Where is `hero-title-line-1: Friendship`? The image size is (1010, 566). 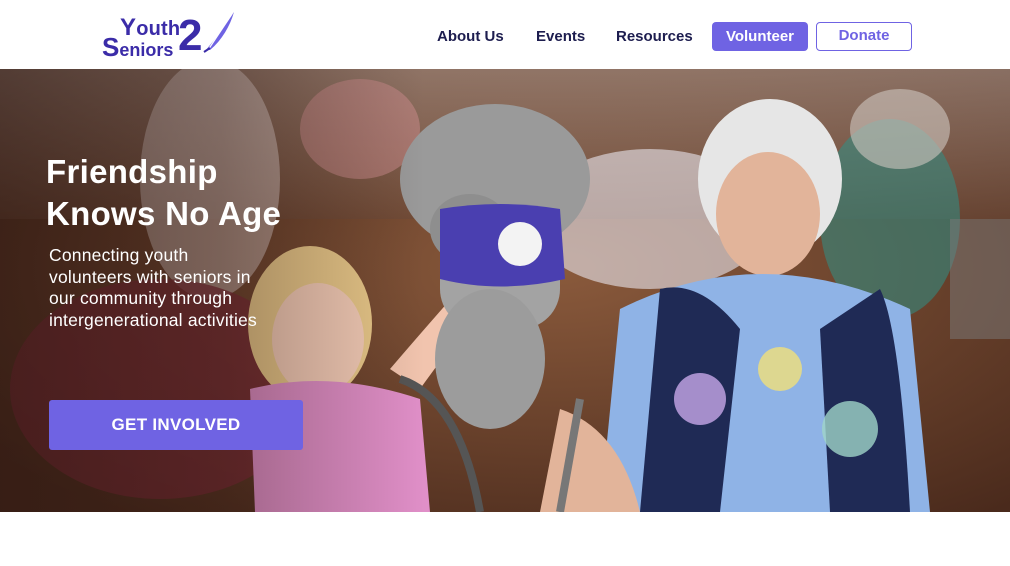 hero-title-line-1: Friendship is located at coordinates (132, 171).